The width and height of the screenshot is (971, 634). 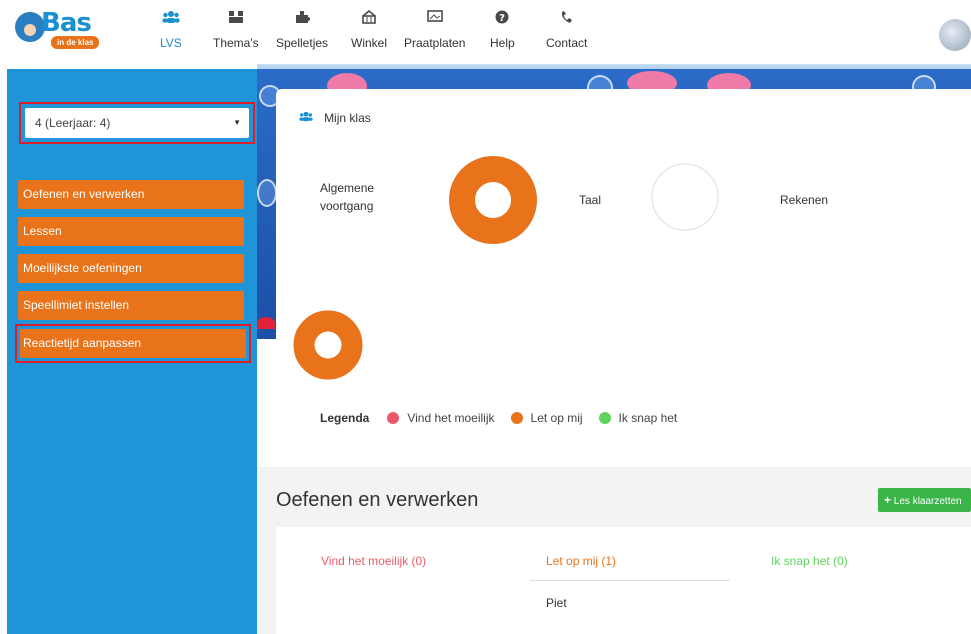 I want to click on question-icon: ?, so click(x=502, y=20).